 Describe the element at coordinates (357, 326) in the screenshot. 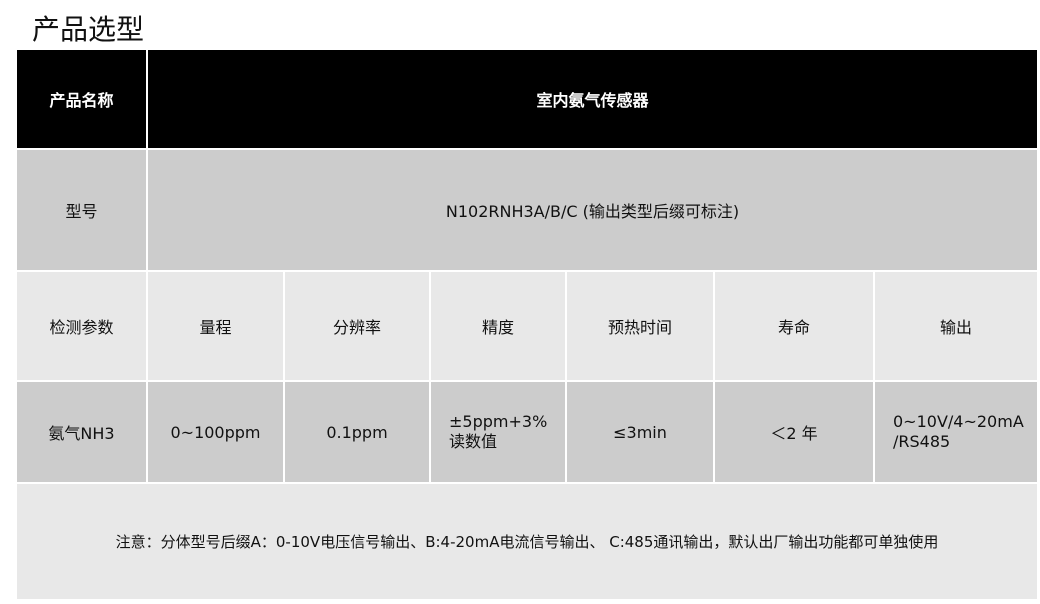

I see `param-header-resolution: 分辨率` at that location.